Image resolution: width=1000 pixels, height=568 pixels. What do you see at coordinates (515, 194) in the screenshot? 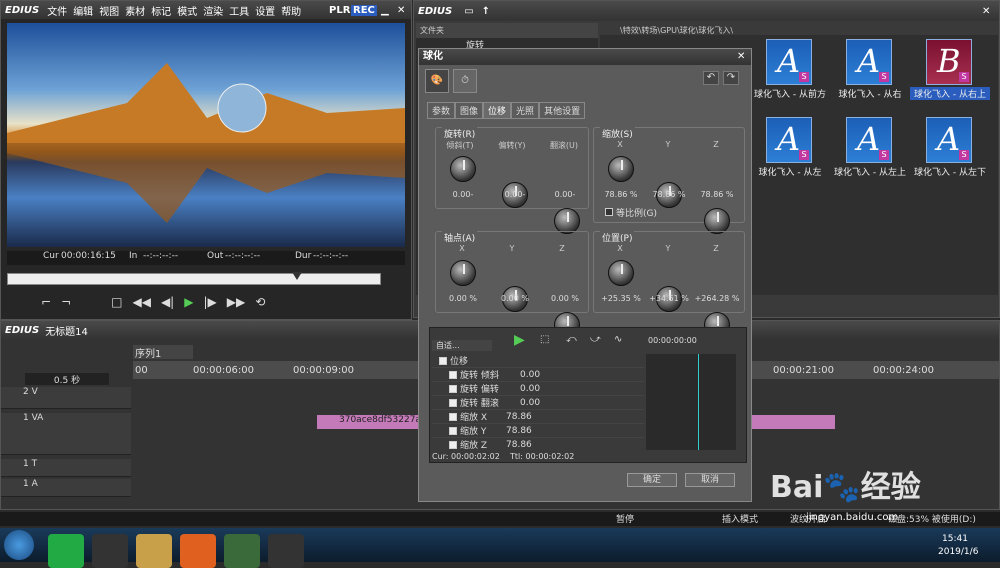
I see `rotate-yaw-value: 0.00-` at bounding box center [515, 194].